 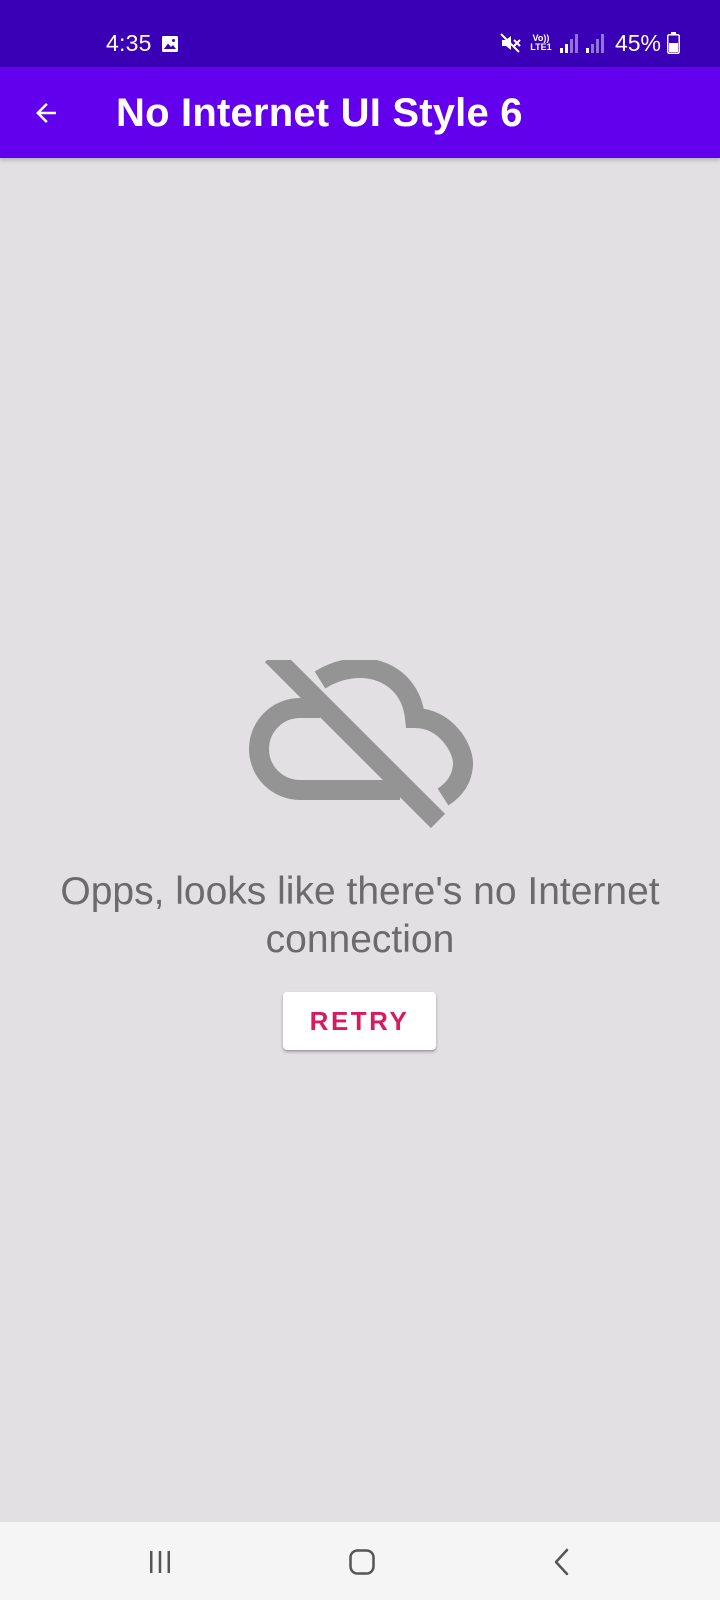 I want to click on status-time: 4:35, so click(x=129, y=43).